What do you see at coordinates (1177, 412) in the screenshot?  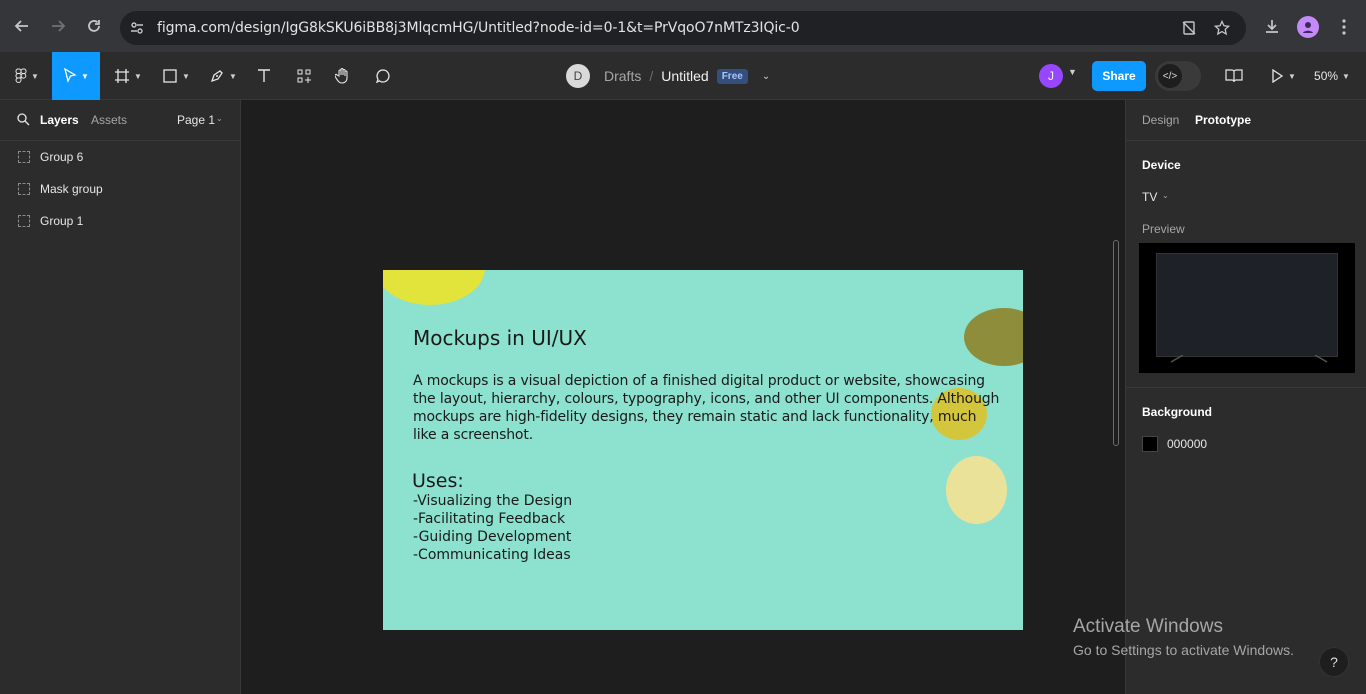 I see `background-heading: Background` at bounding box center [1177, 412].